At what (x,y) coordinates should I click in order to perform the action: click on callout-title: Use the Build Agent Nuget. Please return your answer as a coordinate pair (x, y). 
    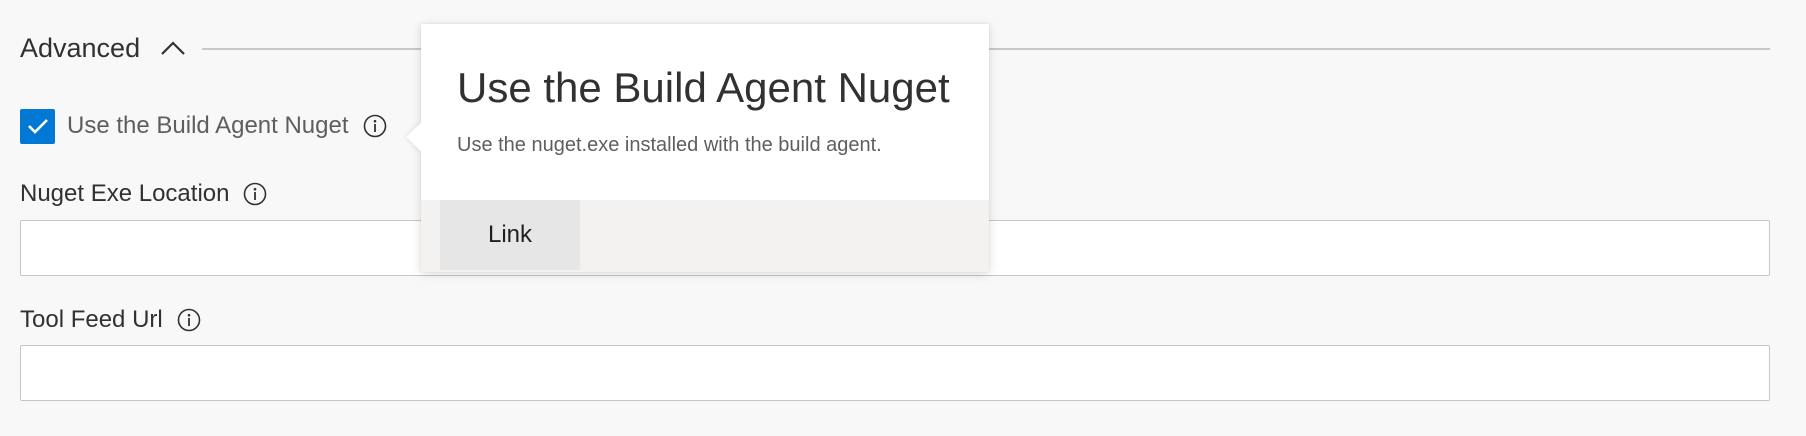
    Looking at the image, I should click on (703, 87).